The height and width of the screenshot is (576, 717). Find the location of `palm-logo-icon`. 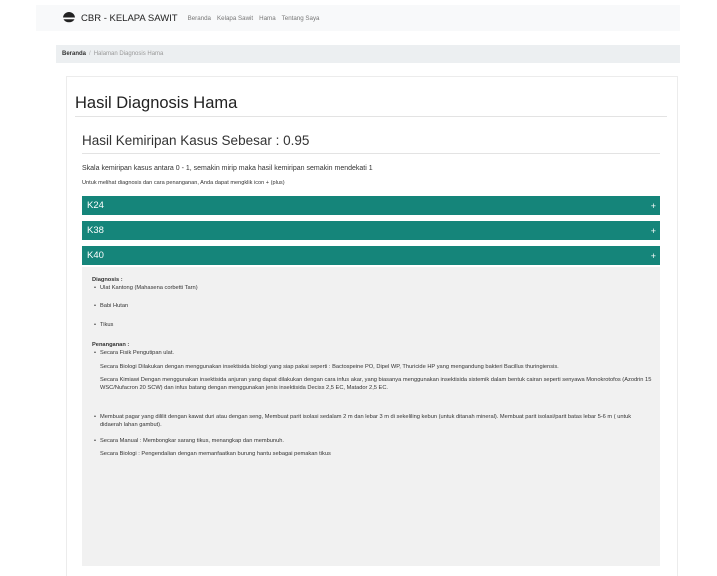

palm-logo-icon is located at coordinates (69, 17).